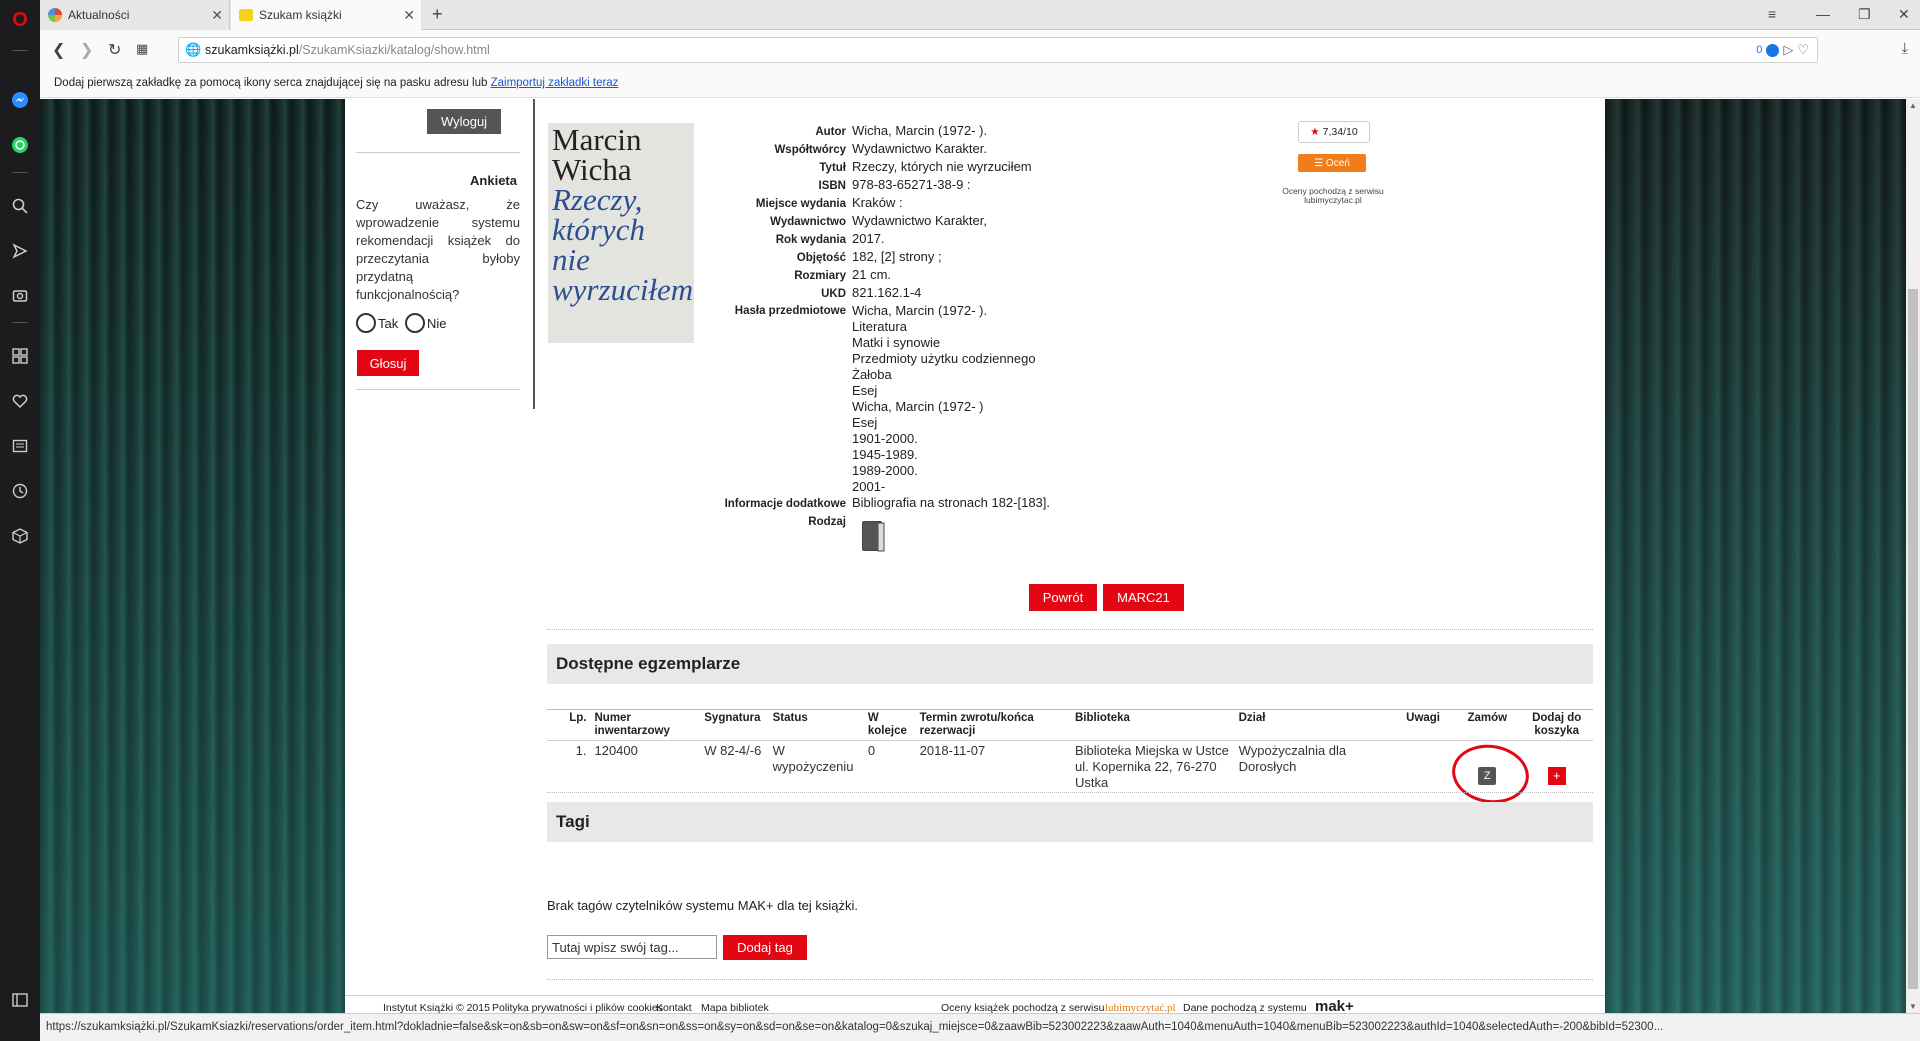 The image size is (1920, 1041). What do you see at coordinates (20, 295) in the screenshot?
I see `camera-icon` at bounding box center [20, 295].